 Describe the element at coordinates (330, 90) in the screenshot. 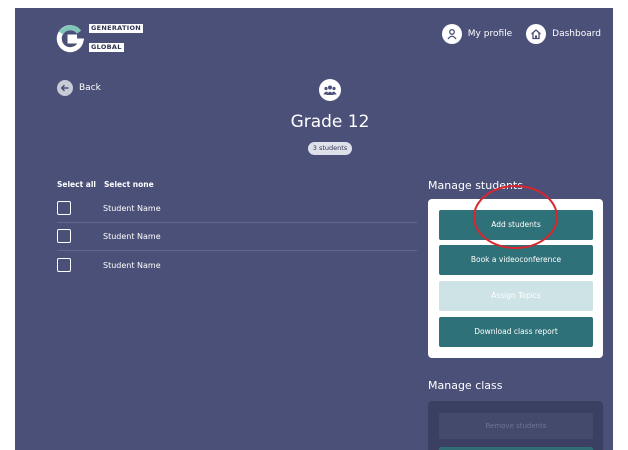

I see `group-icon` at that location.